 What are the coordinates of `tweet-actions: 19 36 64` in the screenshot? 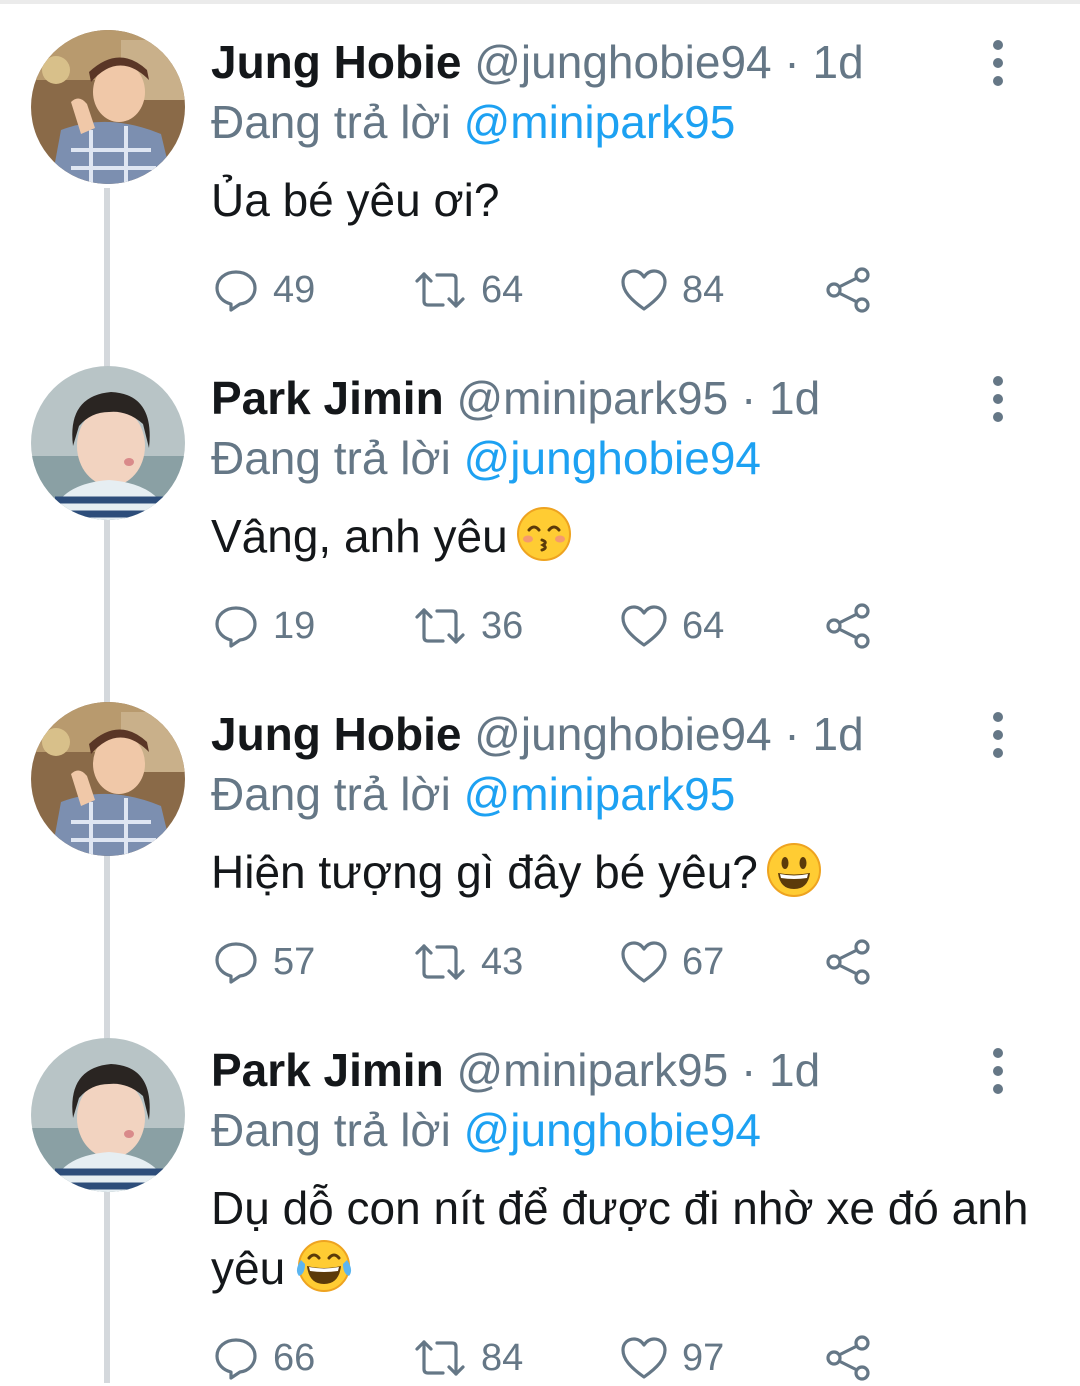 It's located at (540, 626).